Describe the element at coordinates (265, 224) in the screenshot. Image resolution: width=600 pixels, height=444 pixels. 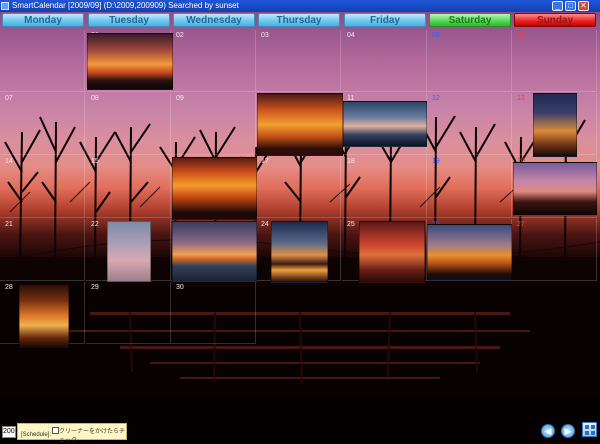
I see `day-number: 24` at that location.